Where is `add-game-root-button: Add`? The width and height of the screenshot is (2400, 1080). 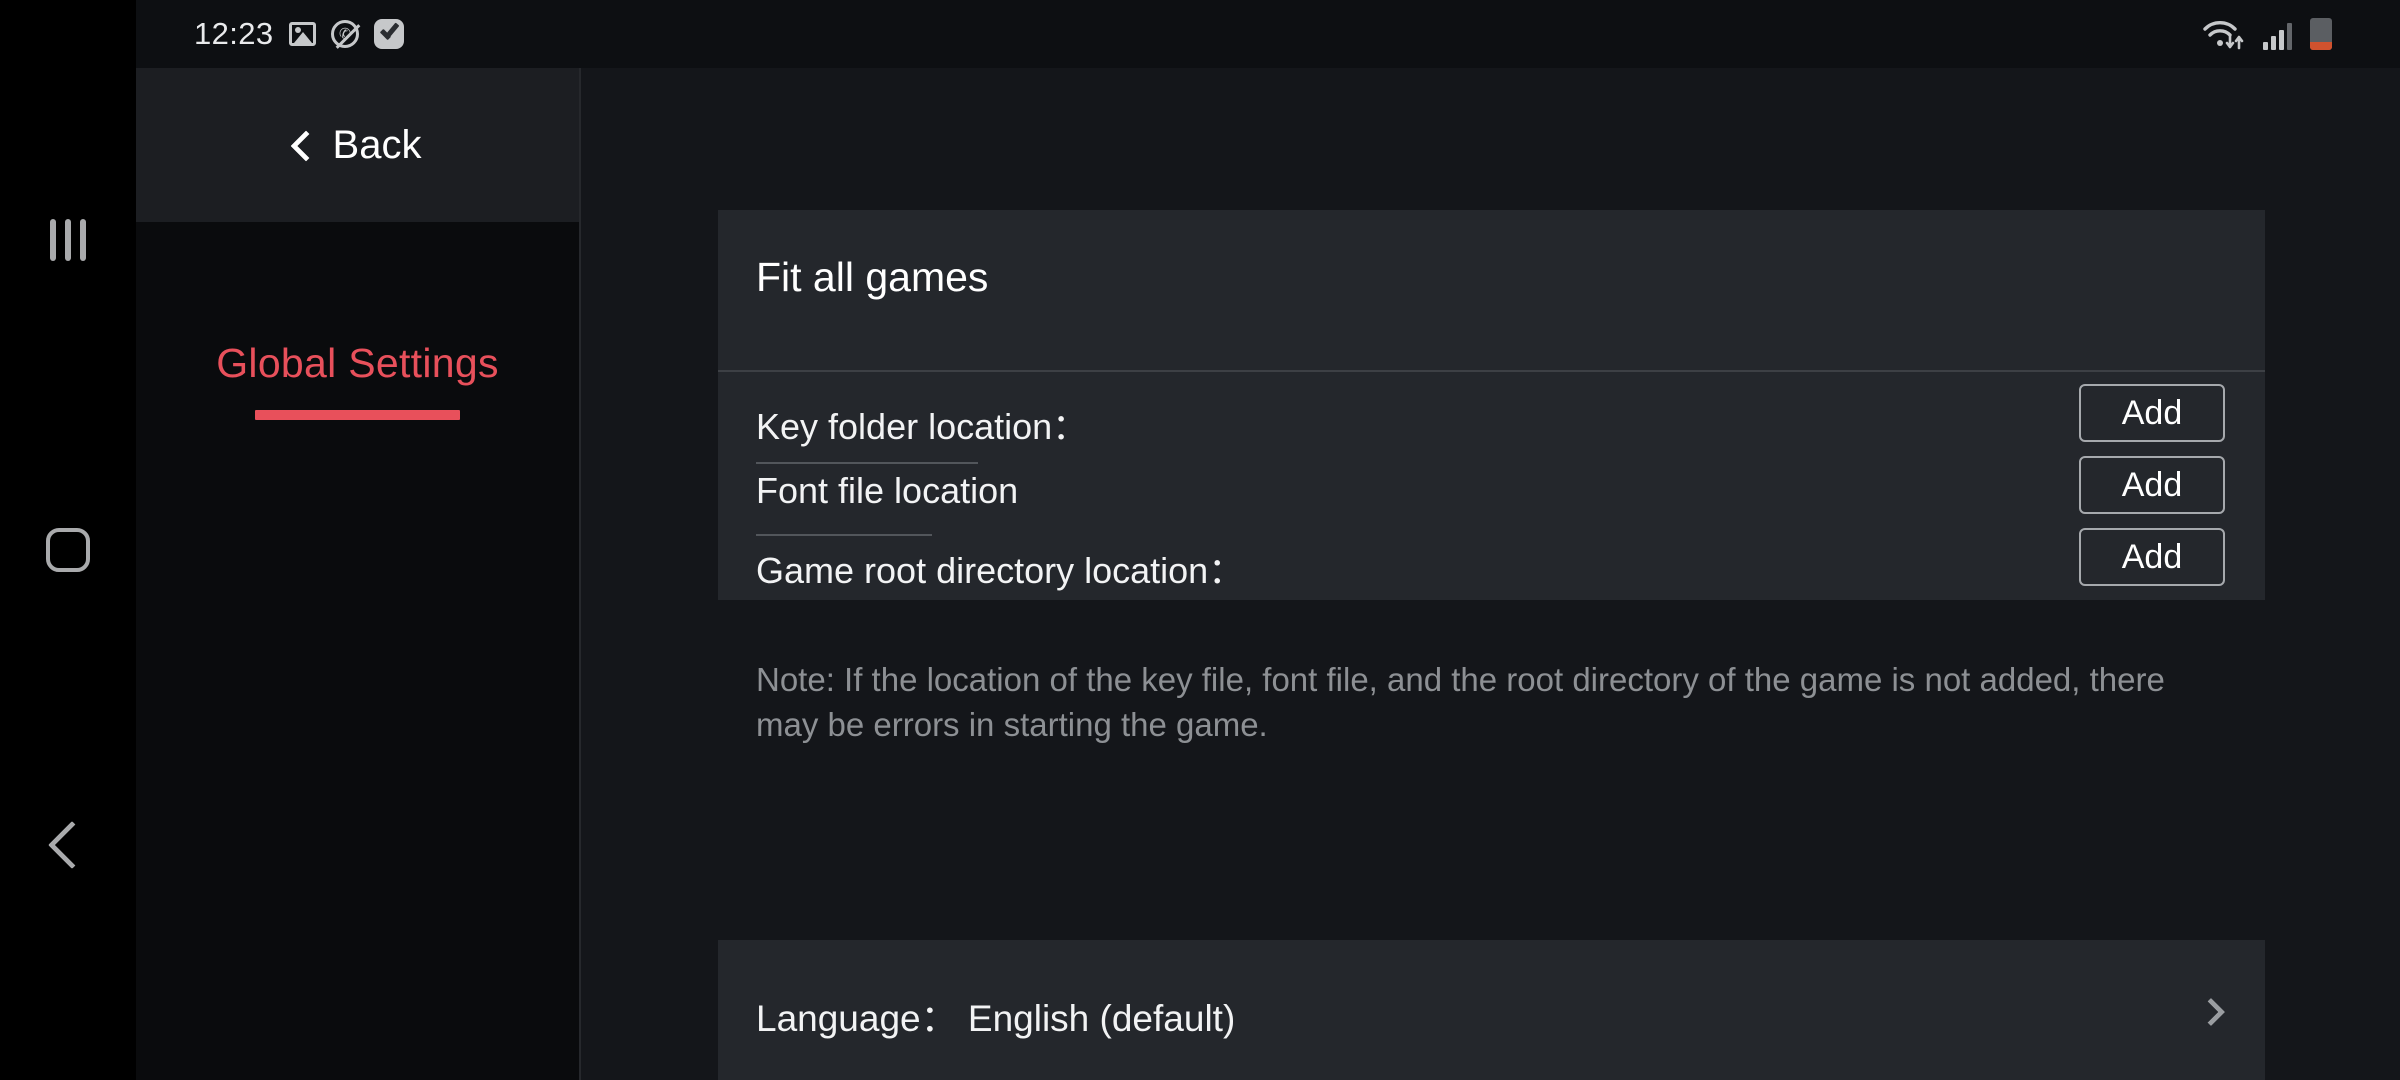
add-game-root-button: Add is located at coordinates (2152, 557).